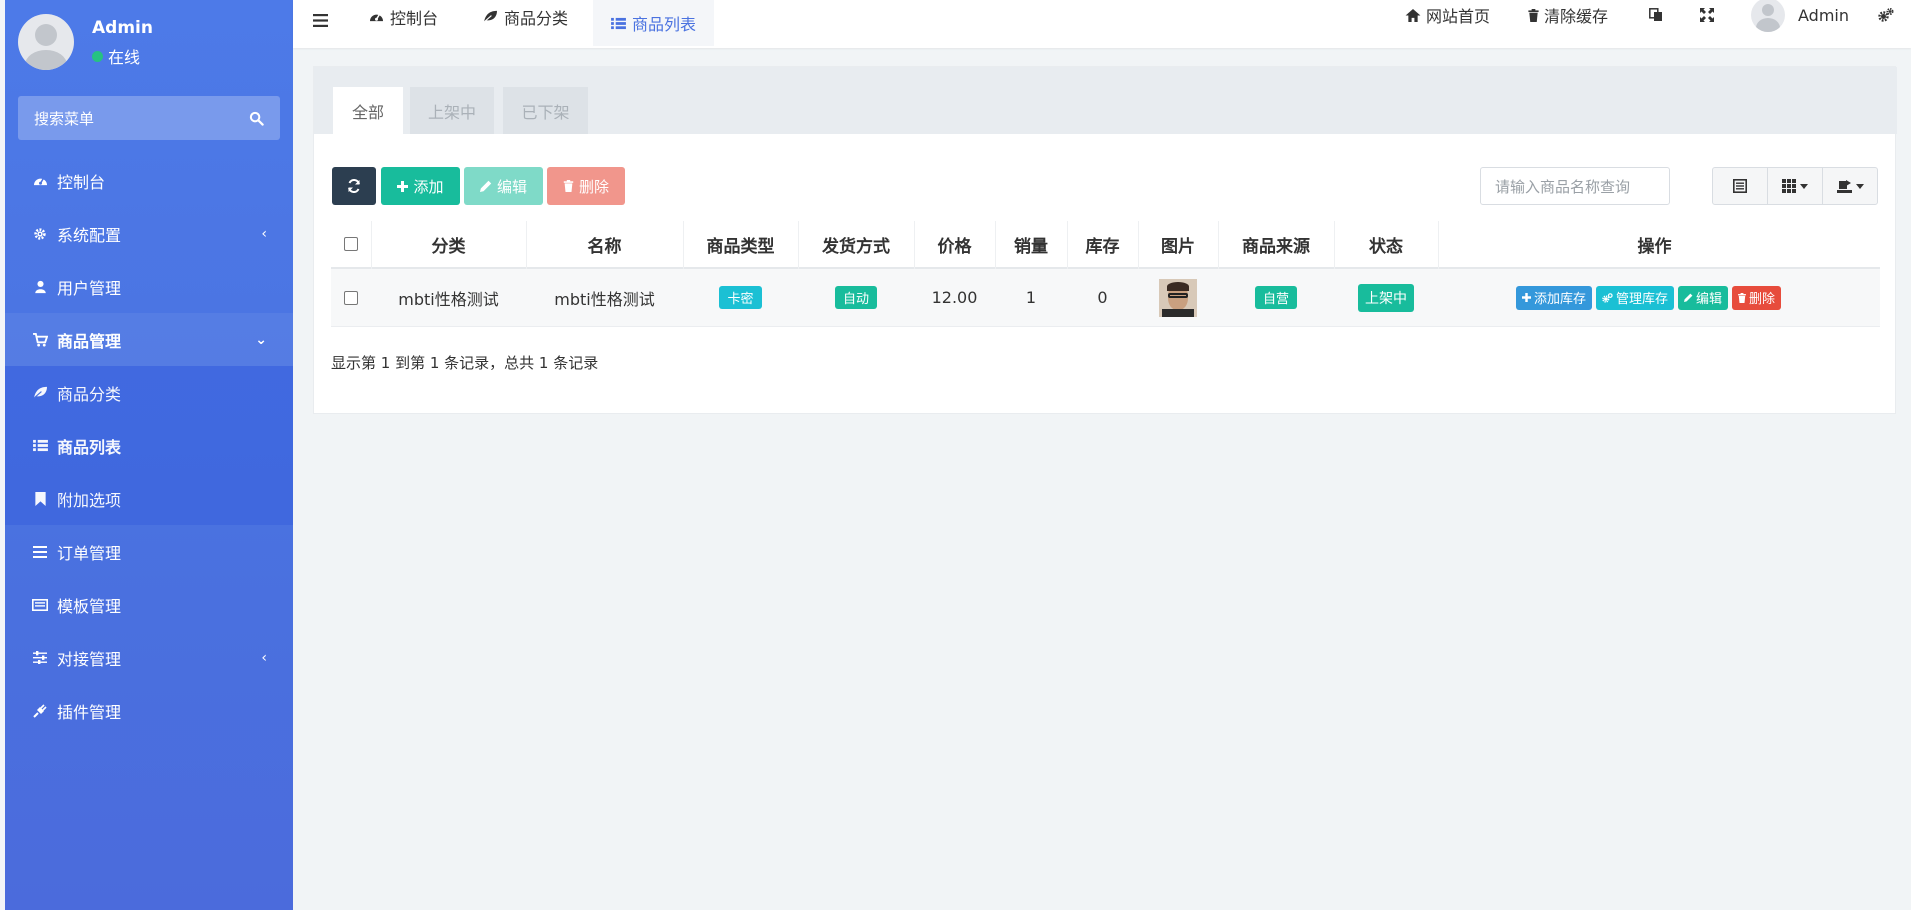  Describe the element at coordinates (146, 286) in the screenshot. I see `sidebar-item-users: 用户管理` at that location.